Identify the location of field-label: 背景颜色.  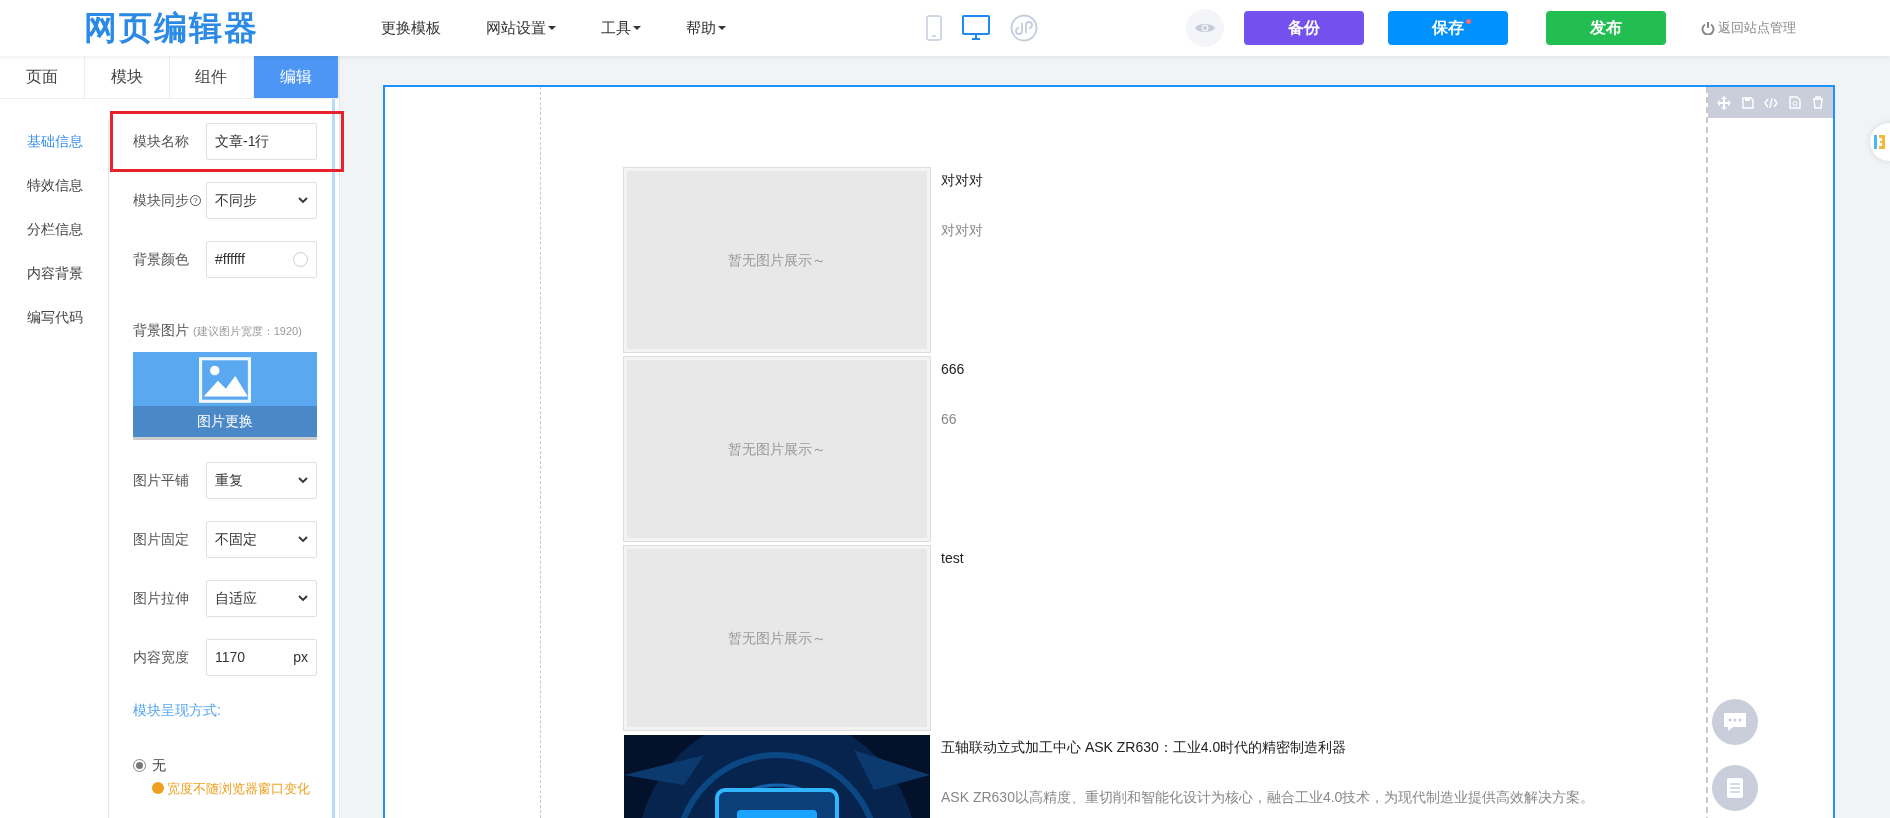
(161, 259).